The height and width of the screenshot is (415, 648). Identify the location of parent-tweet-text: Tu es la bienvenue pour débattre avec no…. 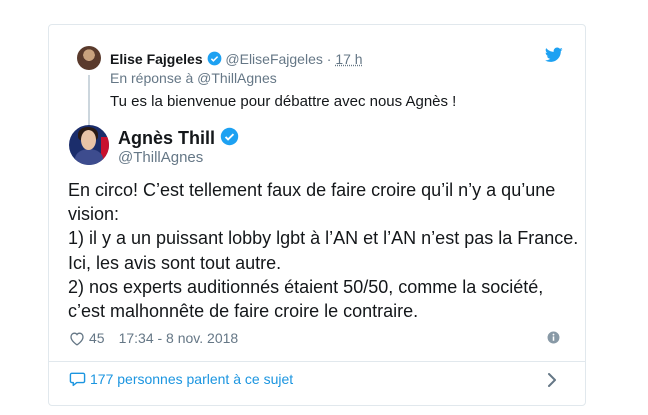
(283, 101).